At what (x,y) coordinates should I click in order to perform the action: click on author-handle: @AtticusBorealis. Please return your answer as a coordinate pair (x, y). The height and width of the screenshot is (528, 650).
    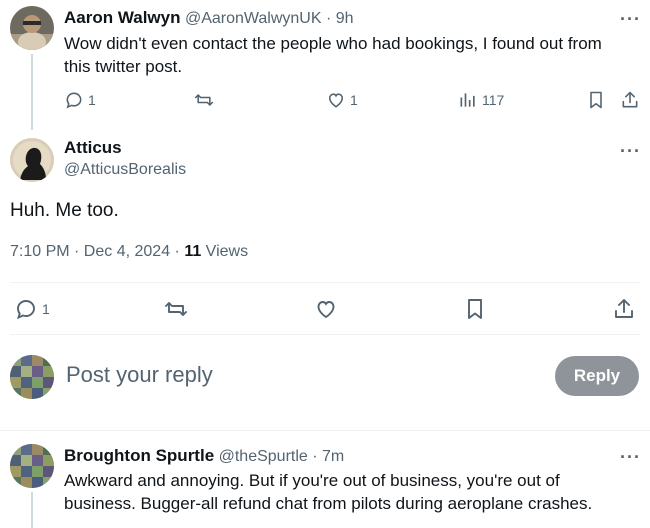
    Looking at the image, I should click on (125, 170).